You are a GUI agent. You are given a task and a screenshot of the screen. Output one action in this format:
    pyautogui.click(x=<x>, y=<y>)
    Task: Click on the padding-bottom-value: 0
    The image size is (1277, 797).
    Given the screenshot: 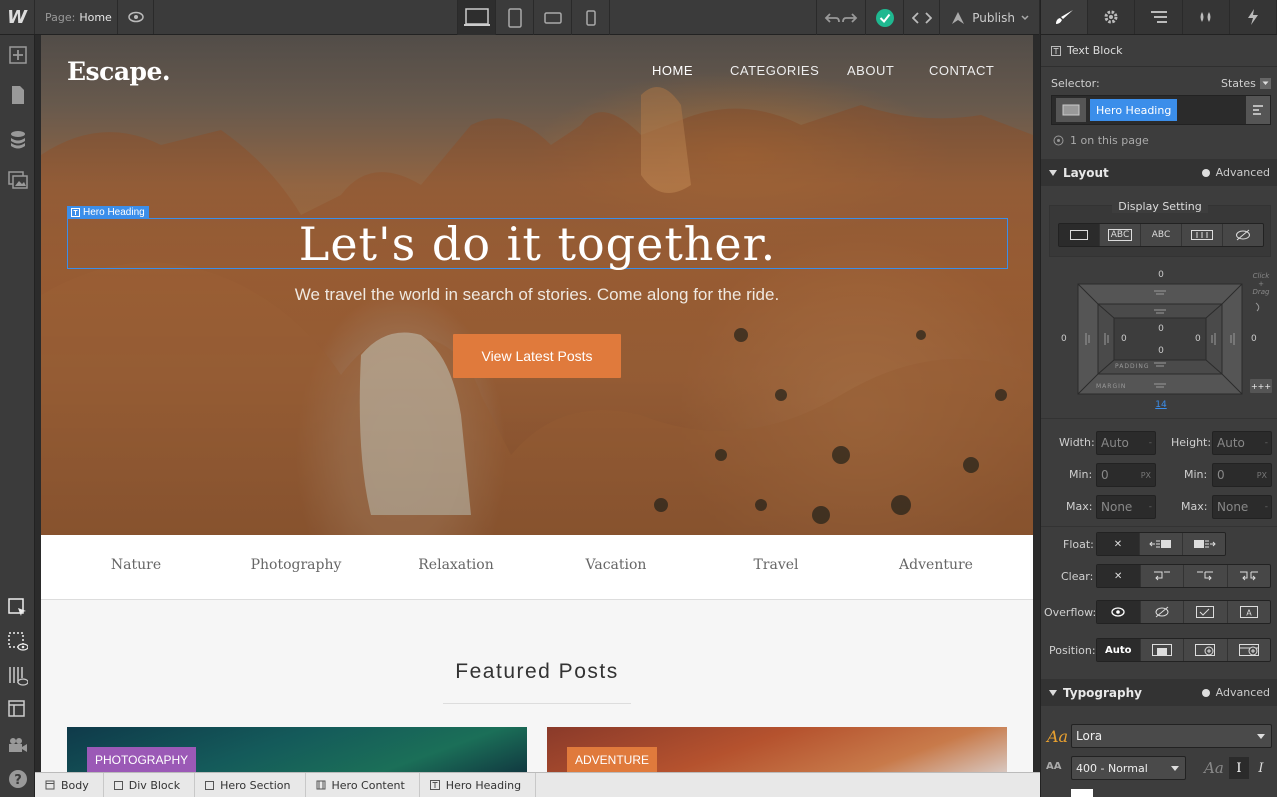 What is the action you would take?
    pyautogui.click(x=1161, y=351)
    